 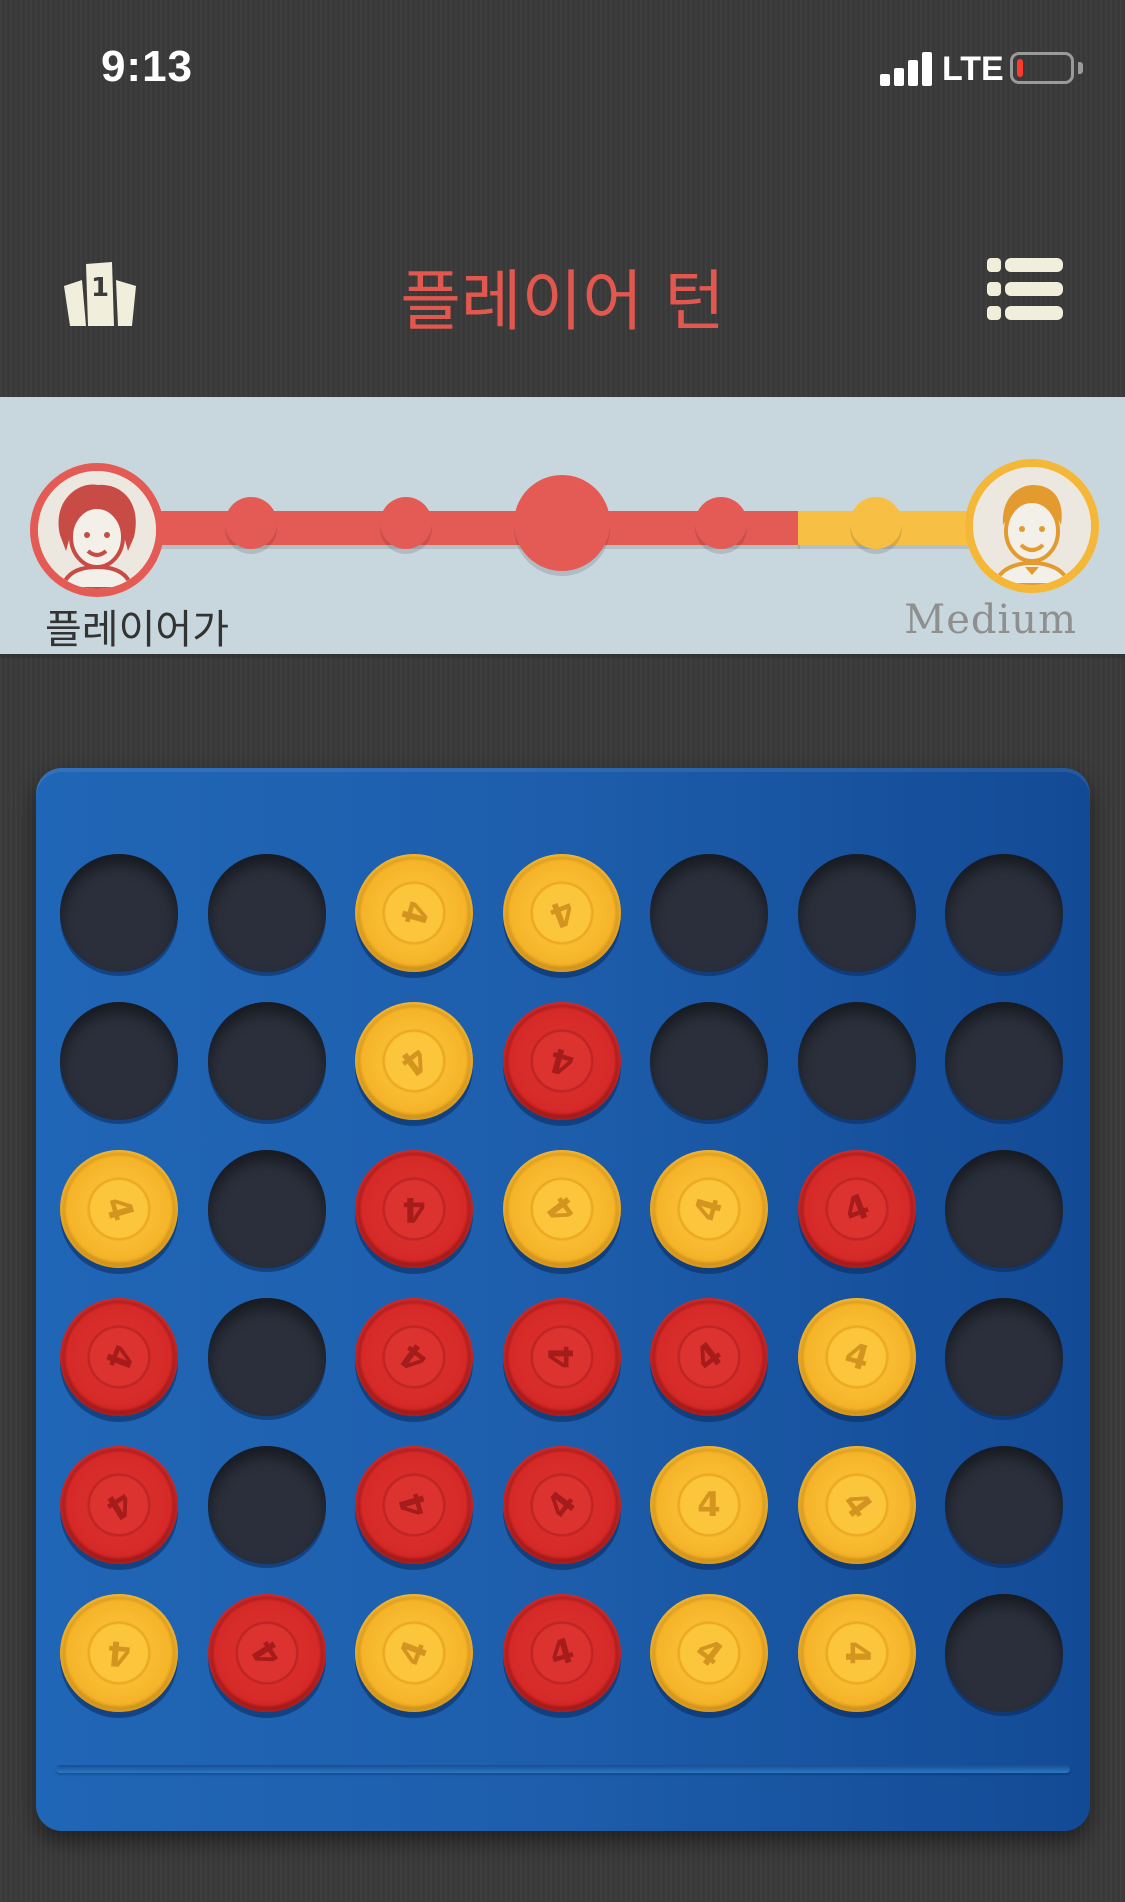 I want to click on girl-avatar-icon, so click(x=97, y=530).